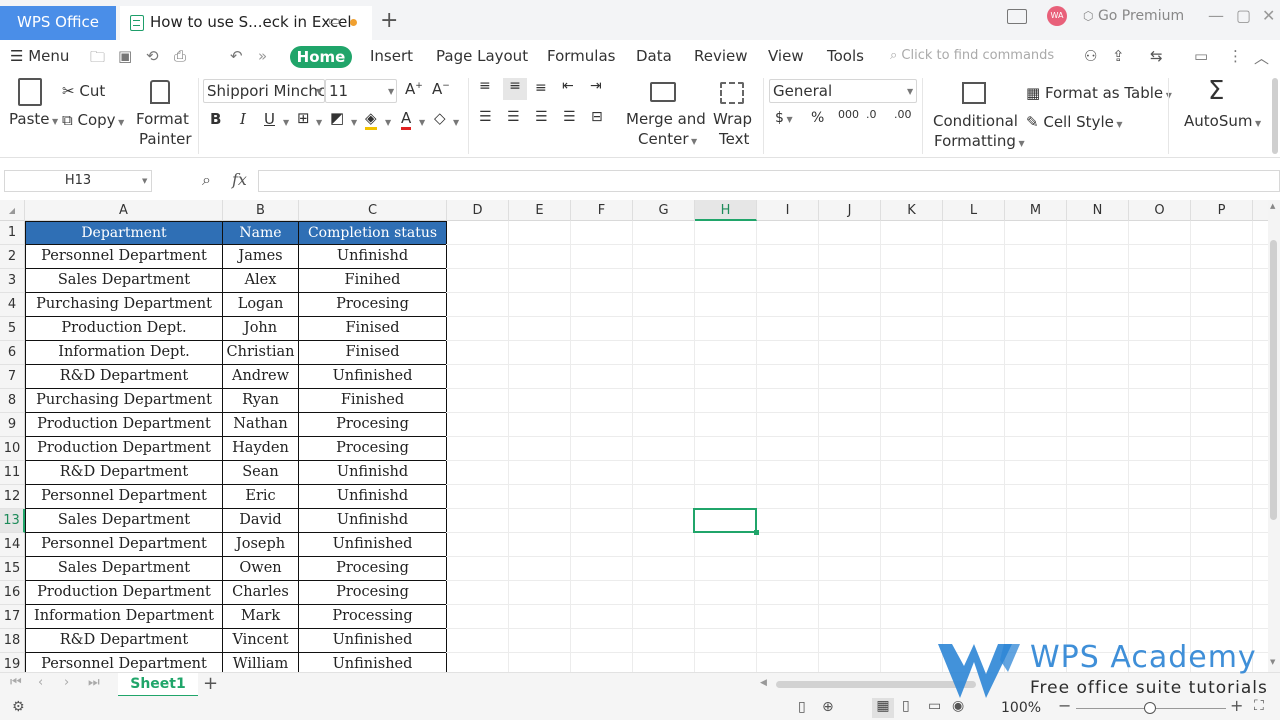 Image resolution: width=1280 pixels, height=720 pixels. I want to click on row-header-10: 10, so click(12, 449).